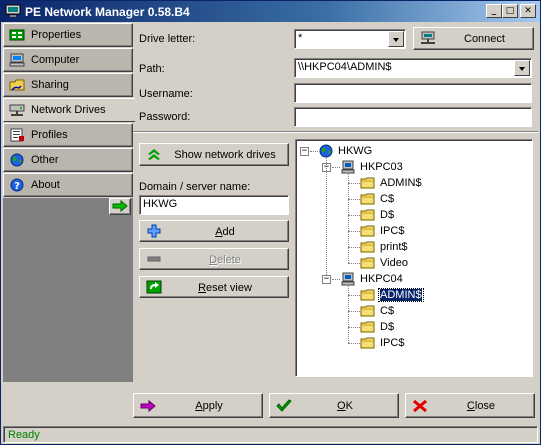  I want to click on minimize-icon: _, so click(494, 11).